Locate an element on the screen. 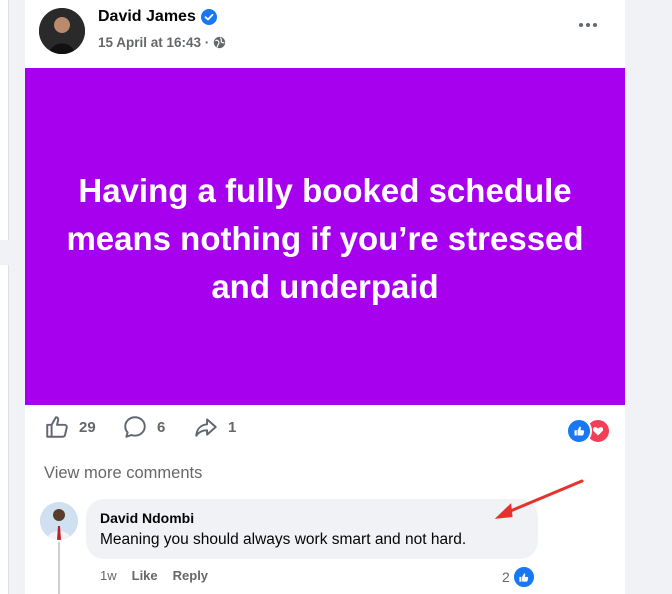  post-meta: 15 April at 16:43 · is located at coordinates (162, 42).